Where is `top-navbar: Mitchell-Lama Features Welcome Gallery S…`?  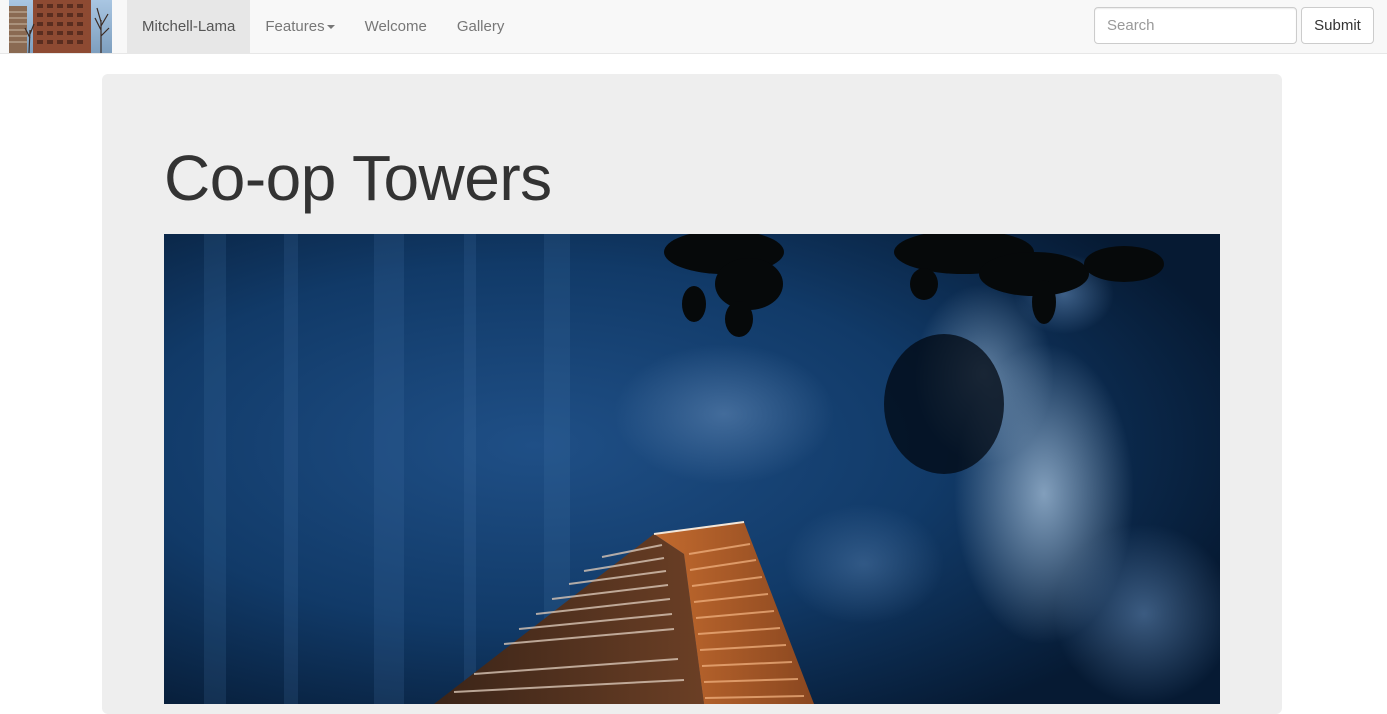 top-navbar: Mitchell-Lama Features Welcome Gallery S… is located at coordinates (693, 27).